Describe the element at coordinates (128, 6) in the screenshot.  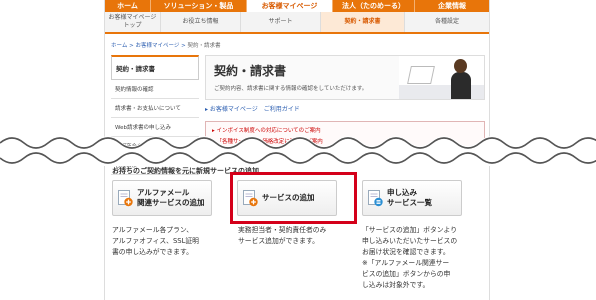
I see `topnav-home: ホーム` at that location.